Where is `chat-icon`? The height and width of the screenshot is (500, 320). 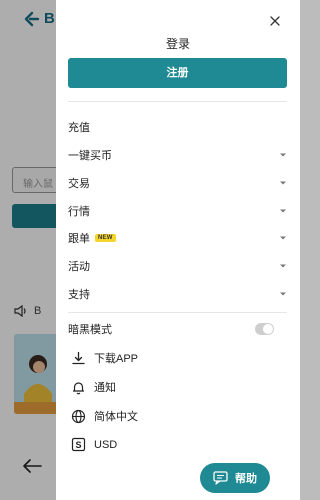 chat-icon is located at coordinates (220, 478).